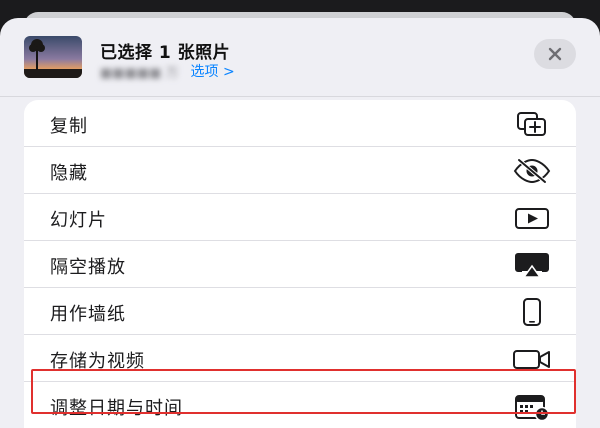 Image resolution: width=600 pixels, height=428 pixels. Describe the element at coordinates (78, 220) in the screenshot. I see `menu-item-label: 幻灯片` at that location.